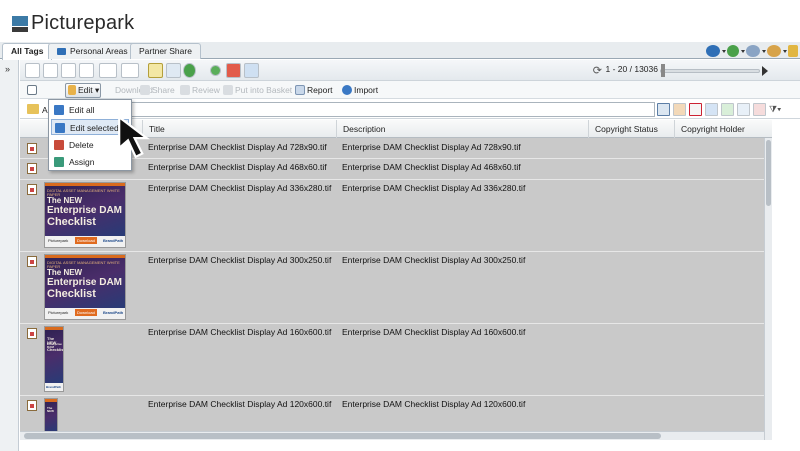  Describe the element at coordinates (33, 90) in the screenshot. I see `select-all-checkbox` at that location.